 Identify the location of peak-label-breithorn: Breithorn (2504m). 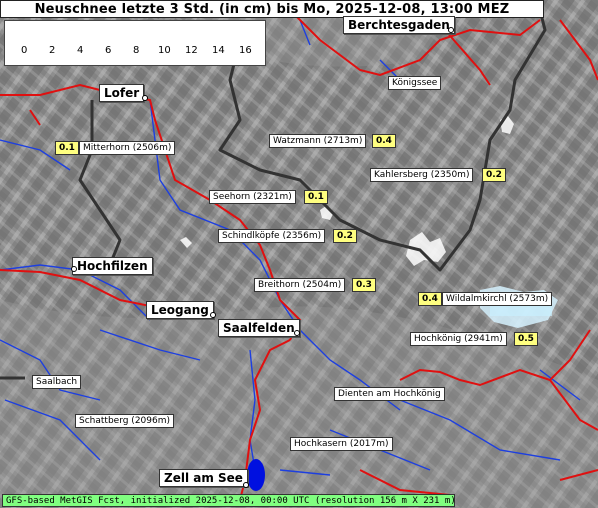
(300, 285).